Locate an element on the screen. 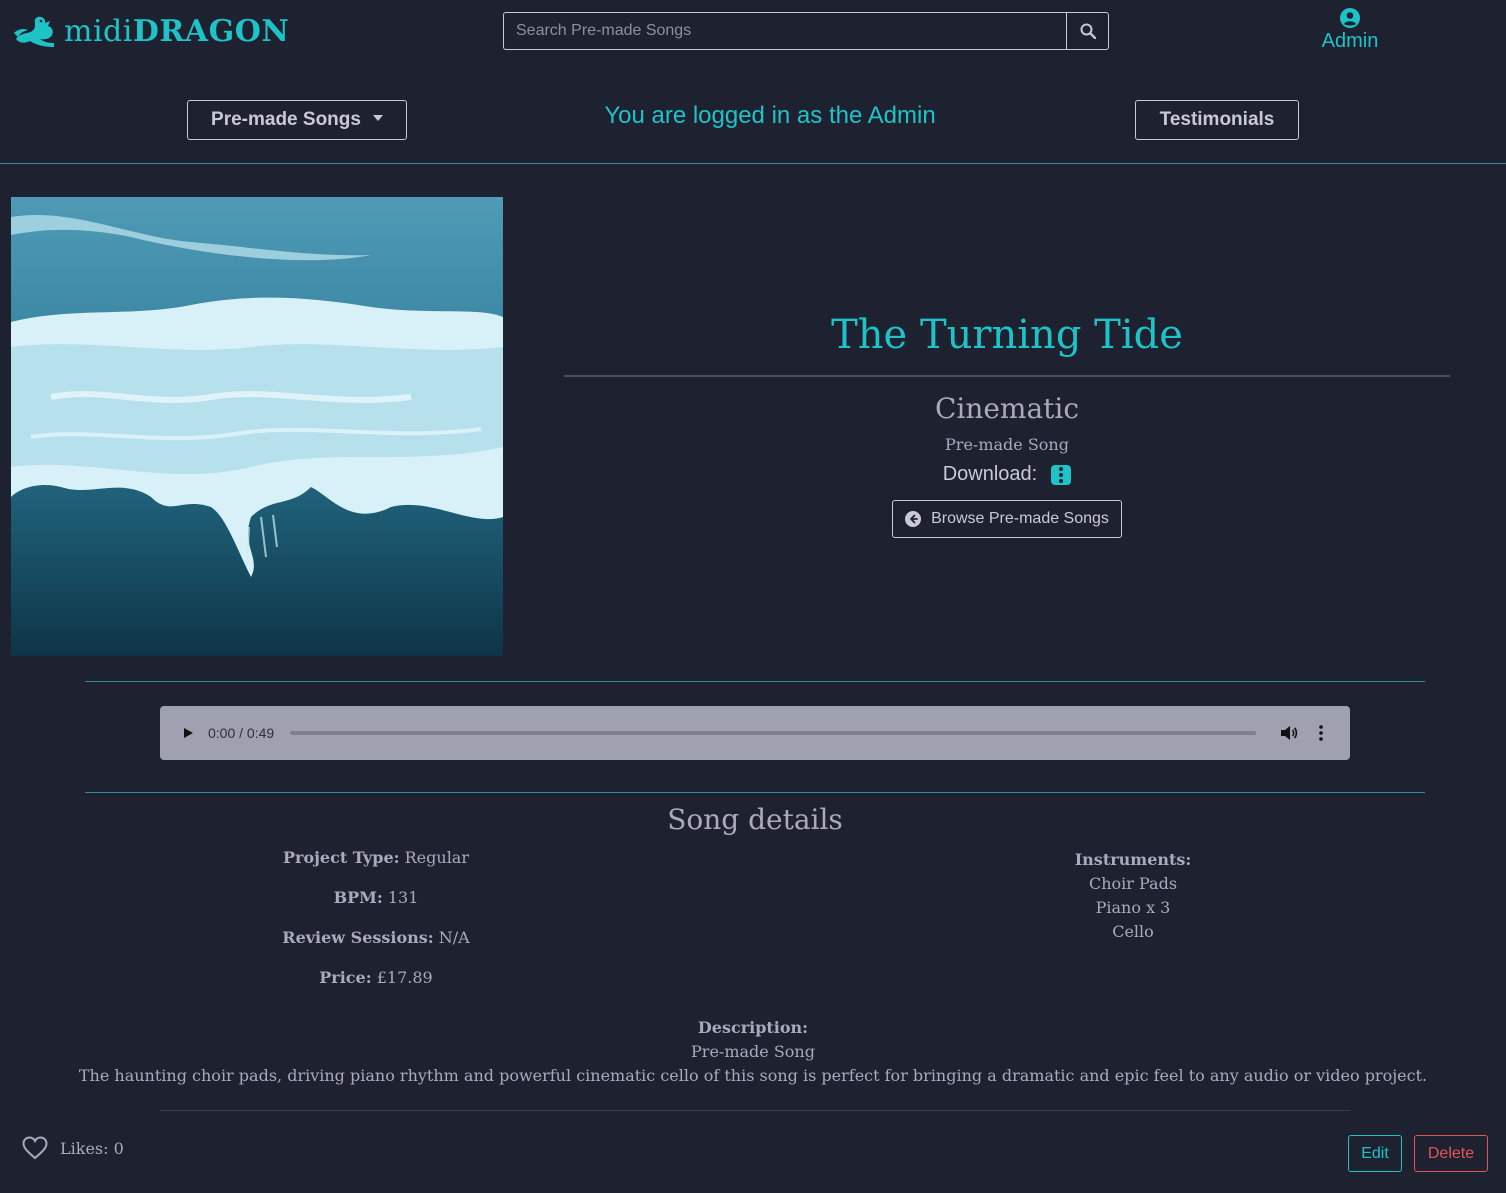 The image size is (1506, 1193). instruments-label: Instruments: is located at coordinates (1133, 859).